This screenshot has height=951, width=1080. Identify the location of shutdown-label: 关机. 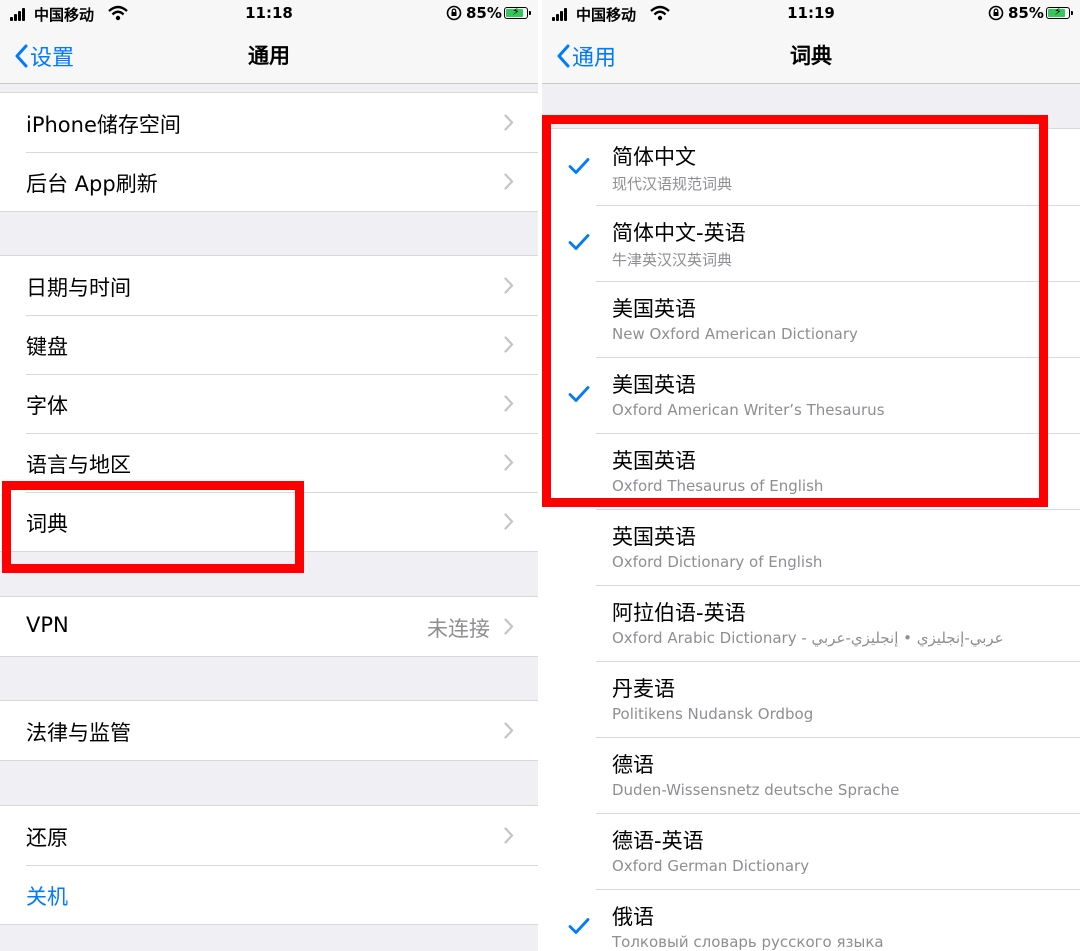
(47, 897).